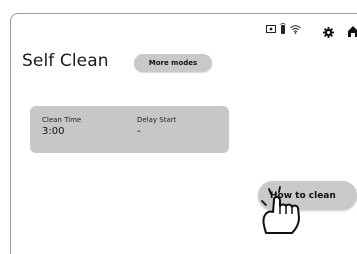 This screenshot has height=254, width=357. What do you see at coordinates (65, 61) in the screenshot?
I see `page-title: Self Clean` at bounding box center [65, 61].